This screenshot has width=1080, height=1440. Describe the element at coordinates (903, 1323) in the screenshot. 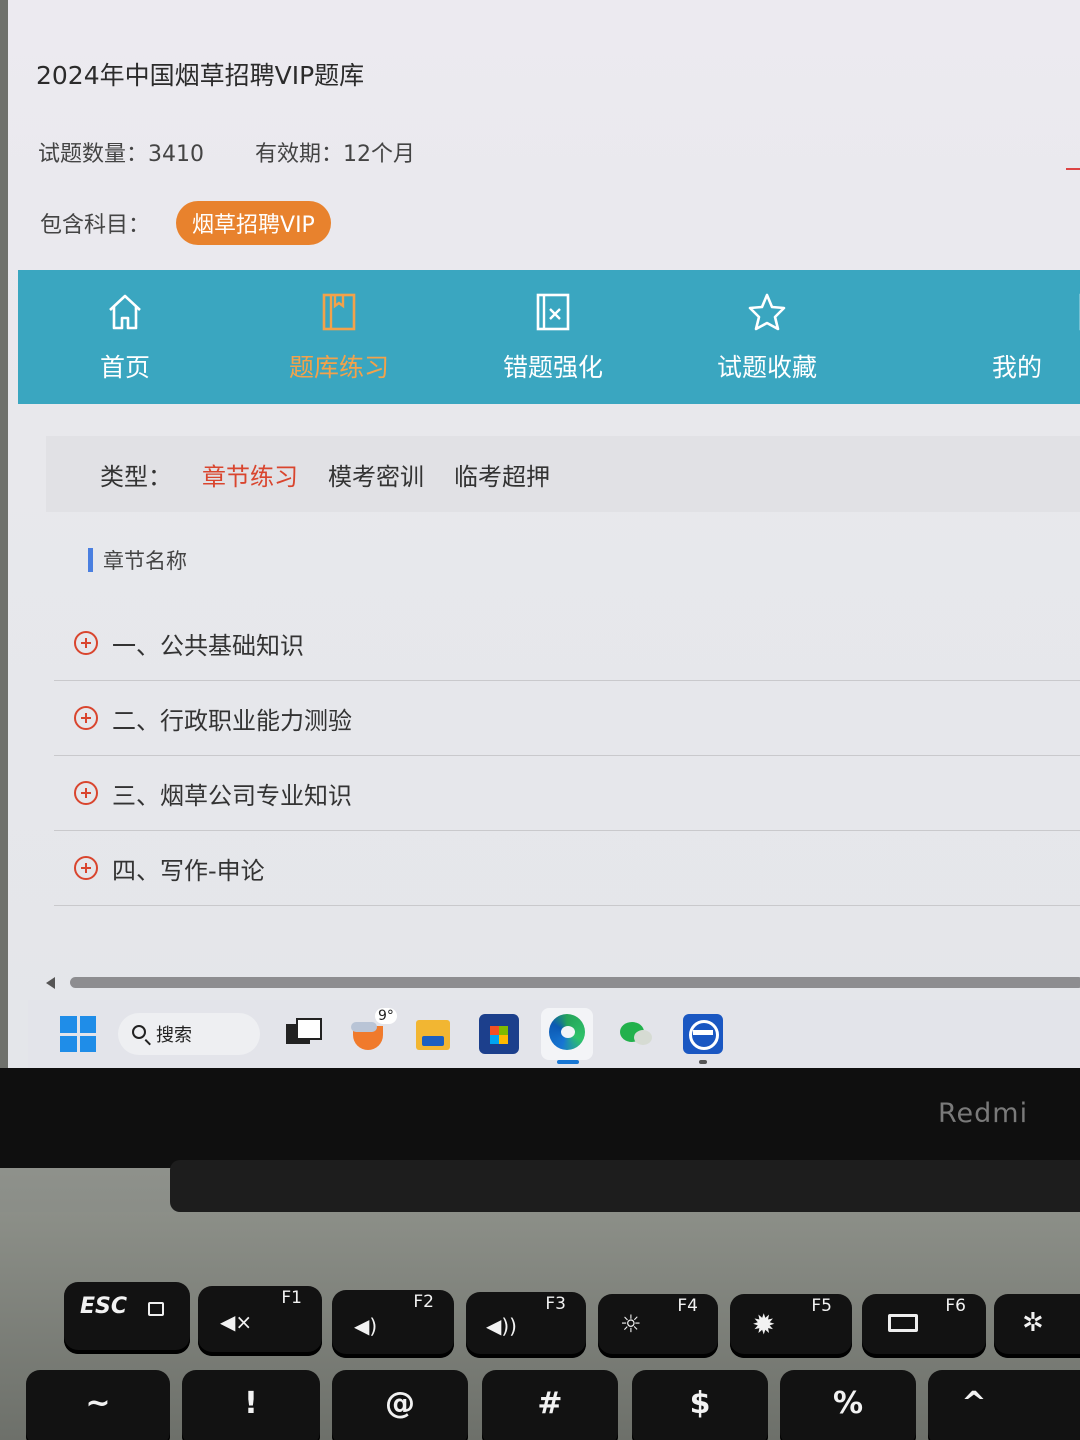

I see `display-switch-icon` at that location.